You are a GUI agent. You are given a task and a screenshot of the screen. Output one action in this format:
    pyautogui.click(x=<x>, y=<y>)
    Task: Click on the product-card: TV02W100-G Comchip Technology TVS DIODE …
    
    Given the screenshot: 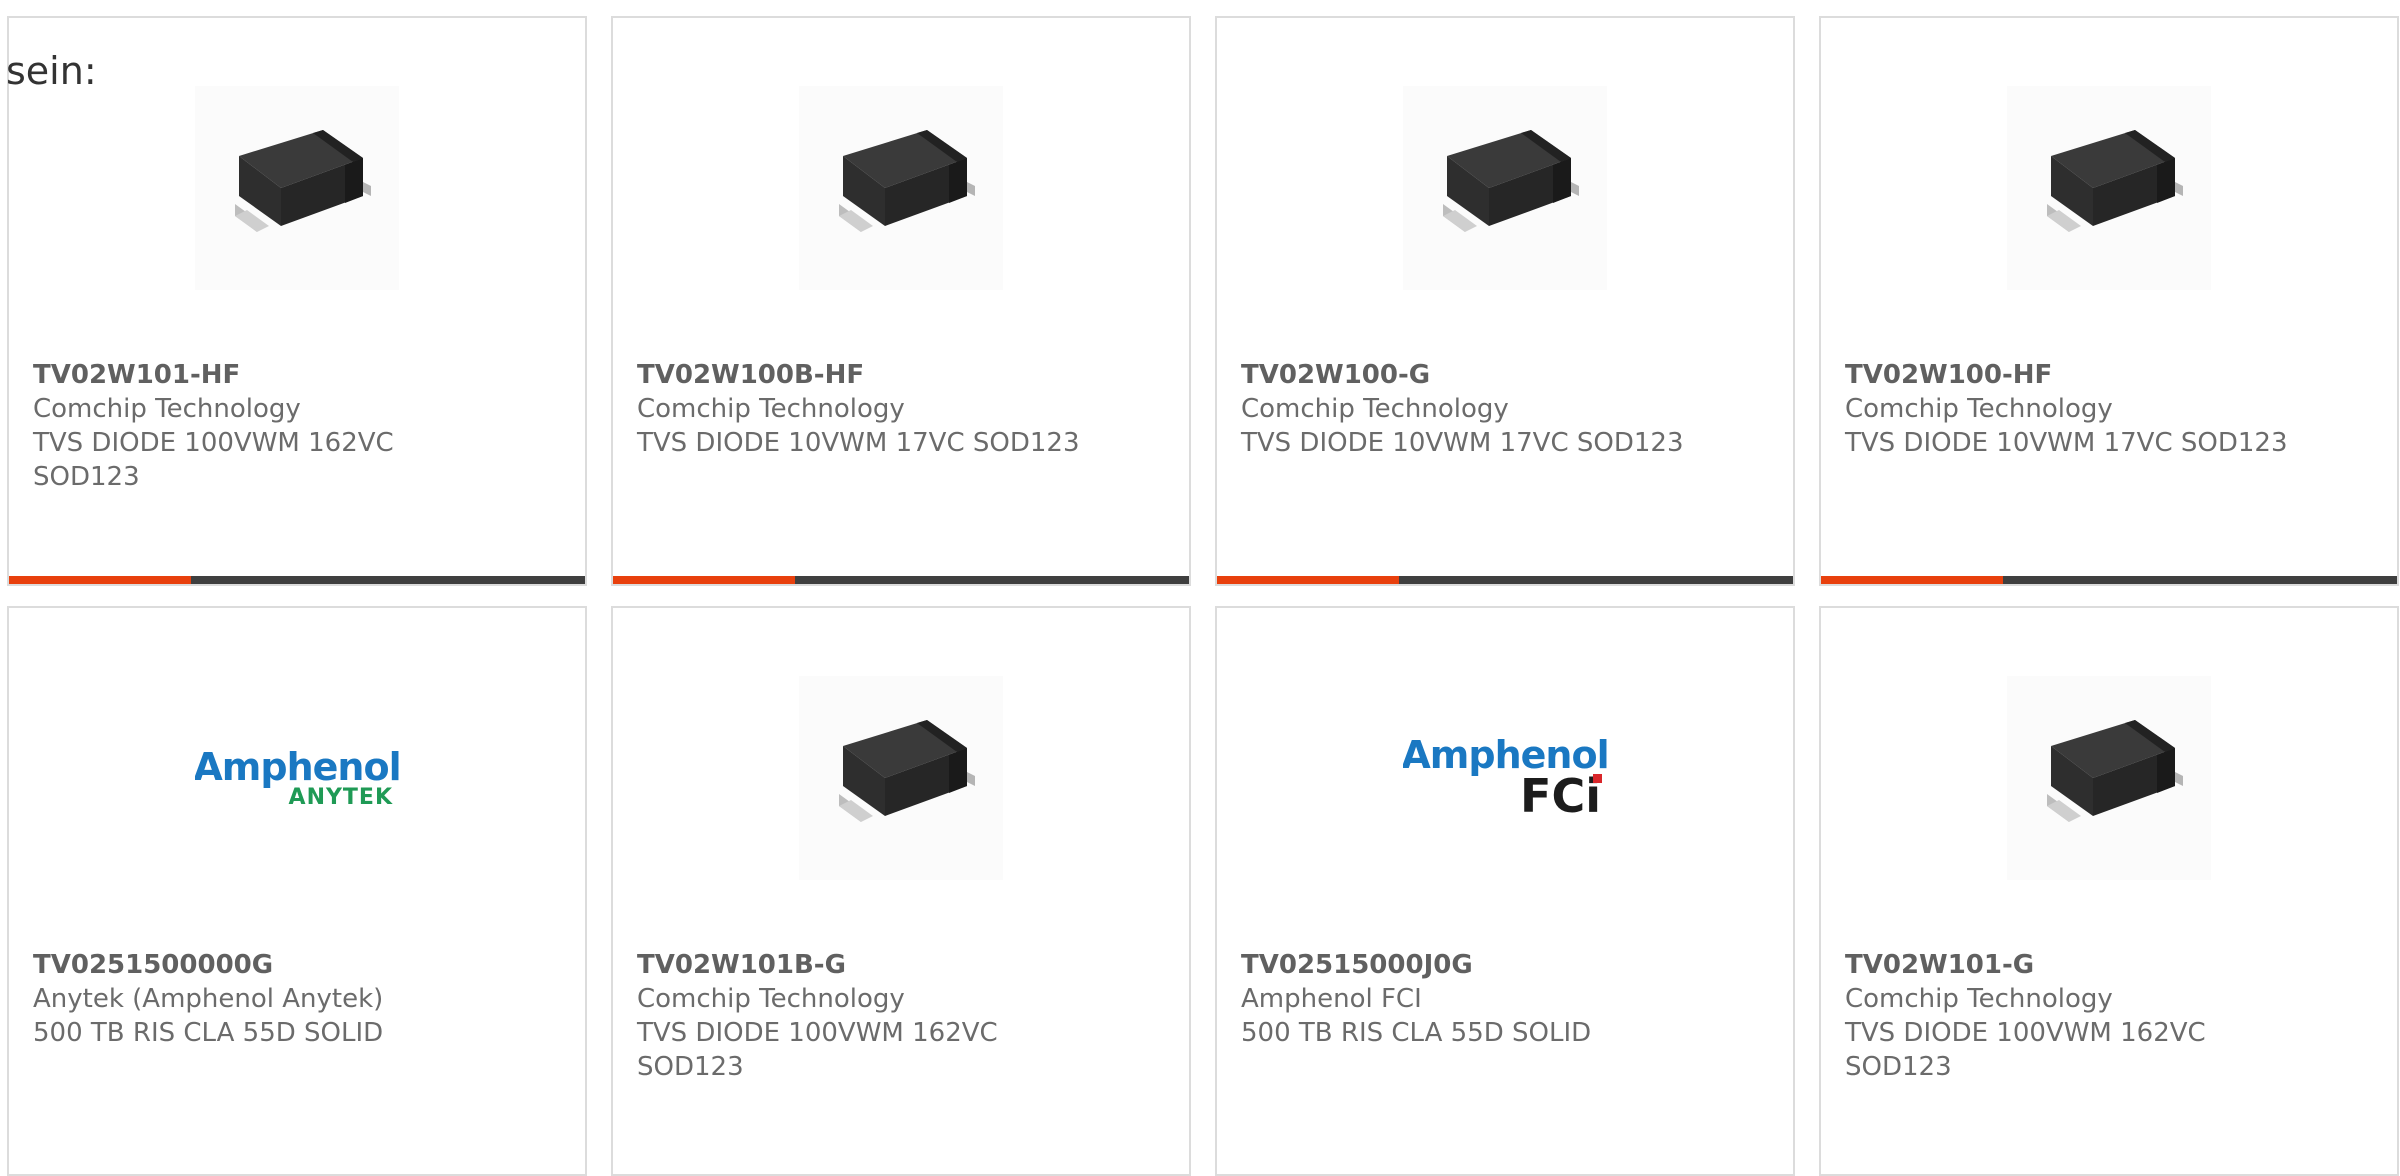 What is the action you would take?
    pyautogui.click(x=1505, y=301)
    